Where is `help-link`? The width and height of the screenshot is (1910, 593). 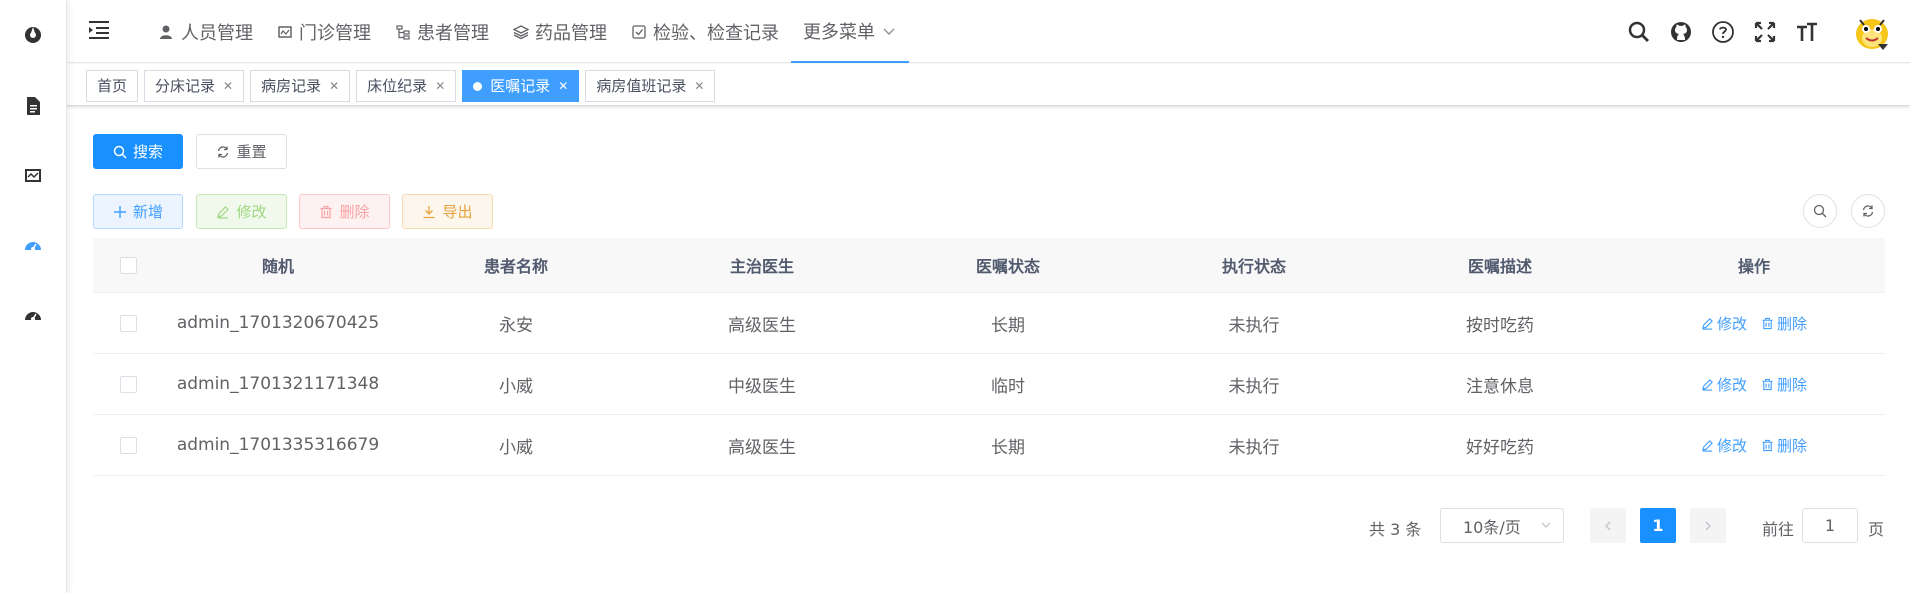 help-link is located at coordinates (1723, 32).